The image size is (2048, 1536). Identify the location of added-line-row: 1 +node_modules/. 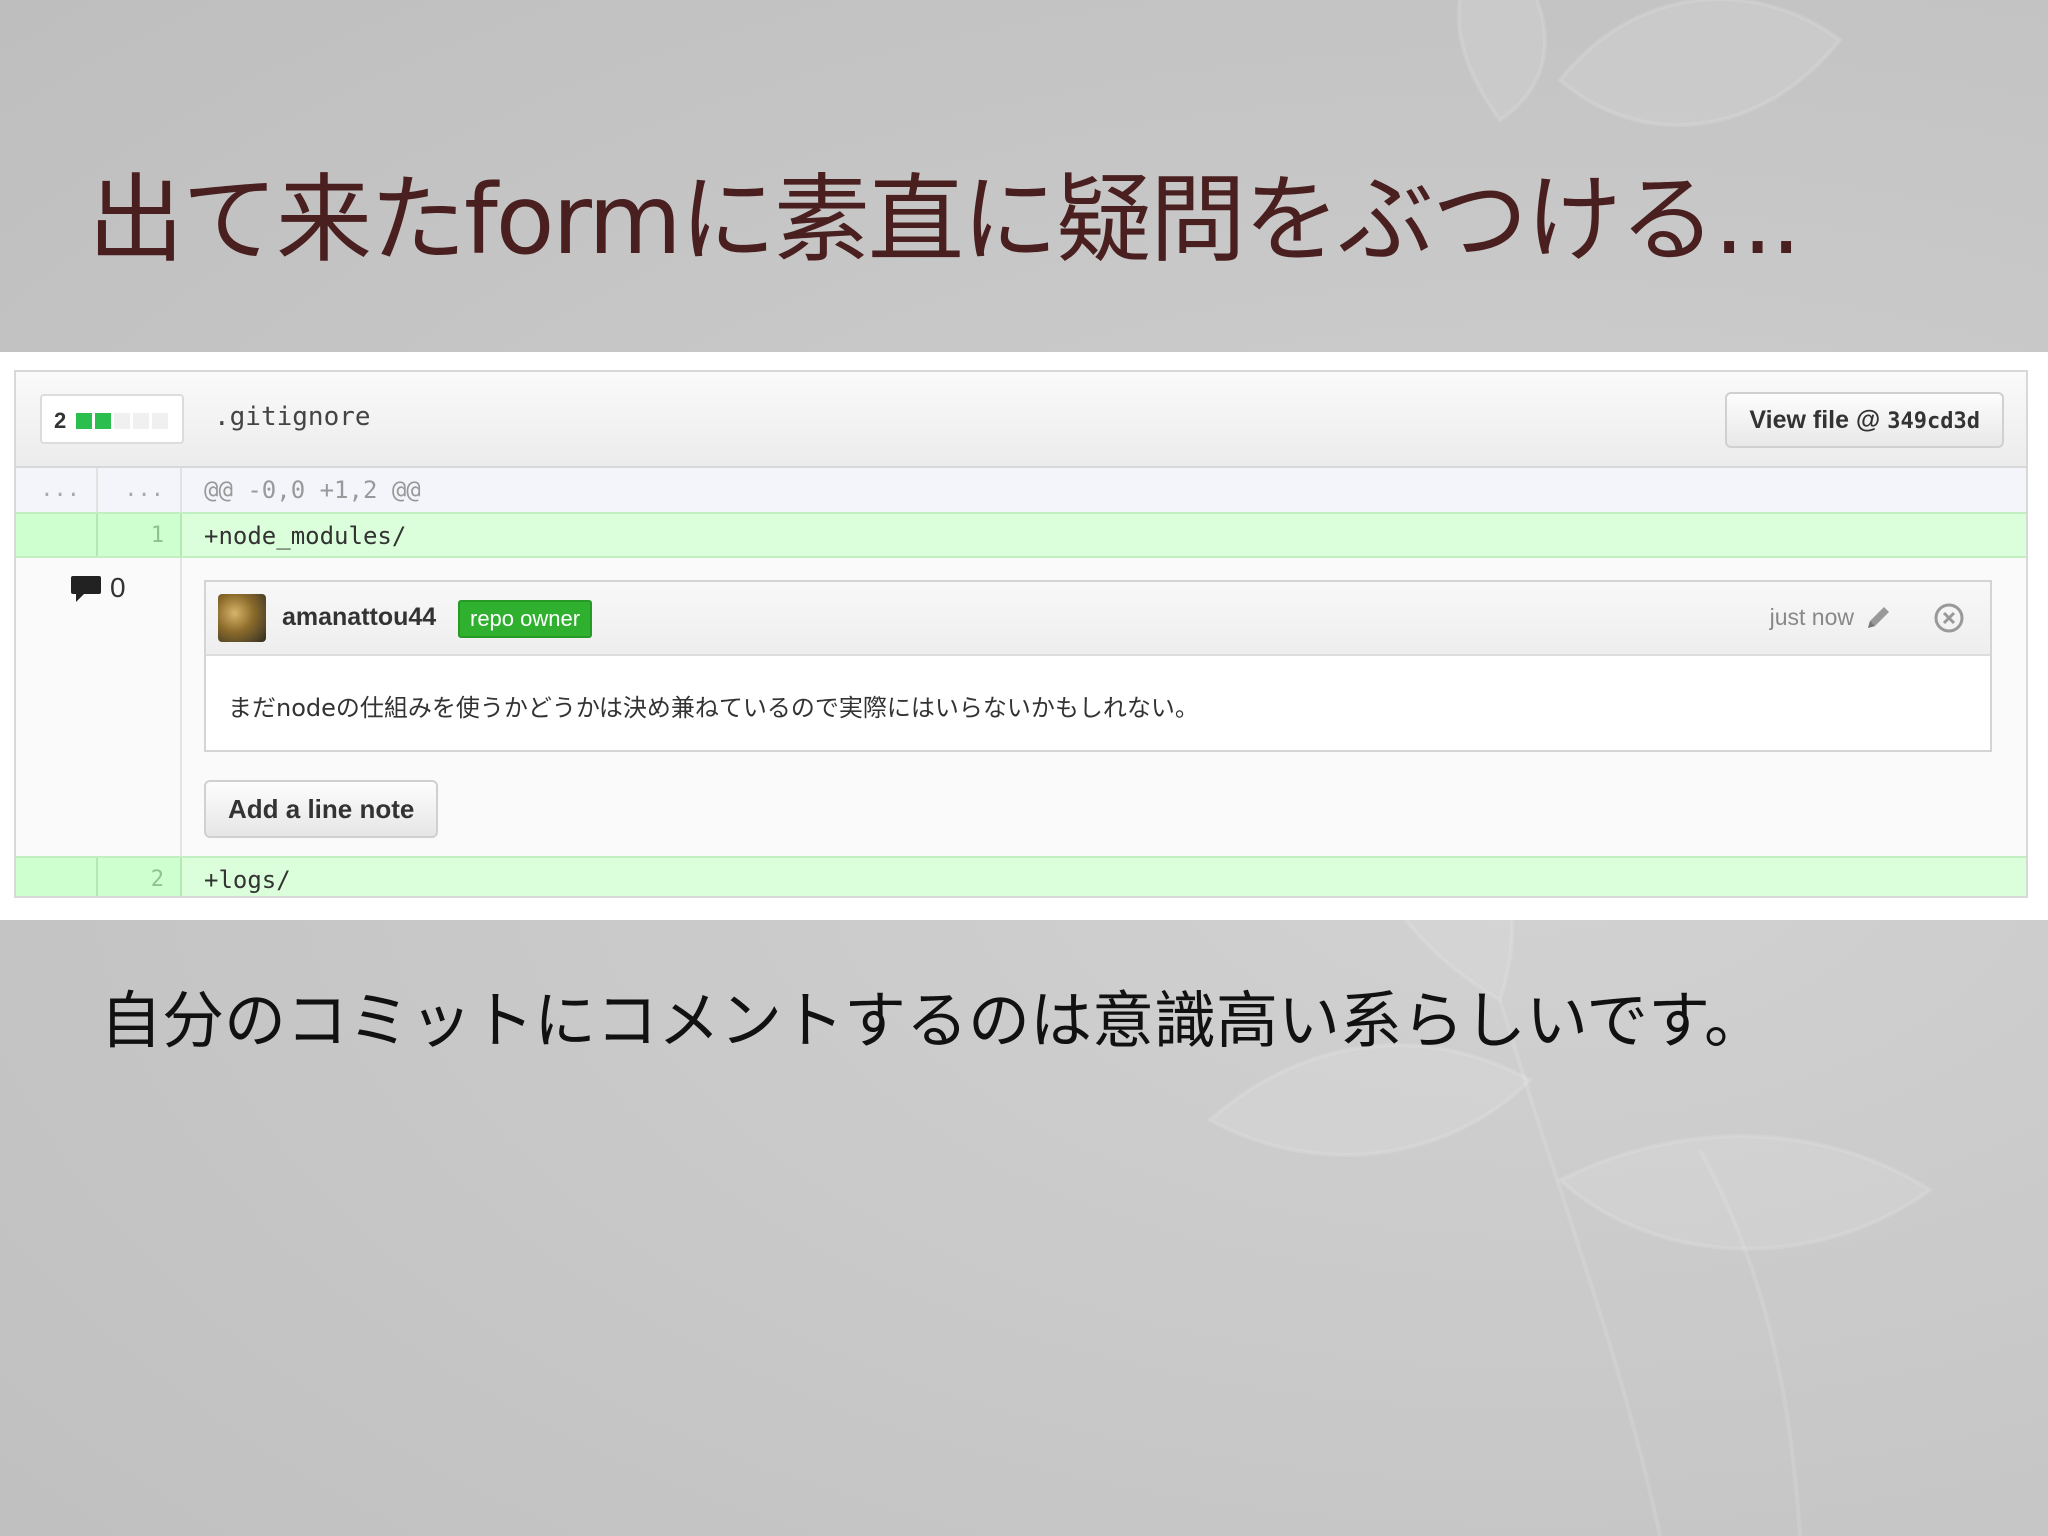
(1021, 535).